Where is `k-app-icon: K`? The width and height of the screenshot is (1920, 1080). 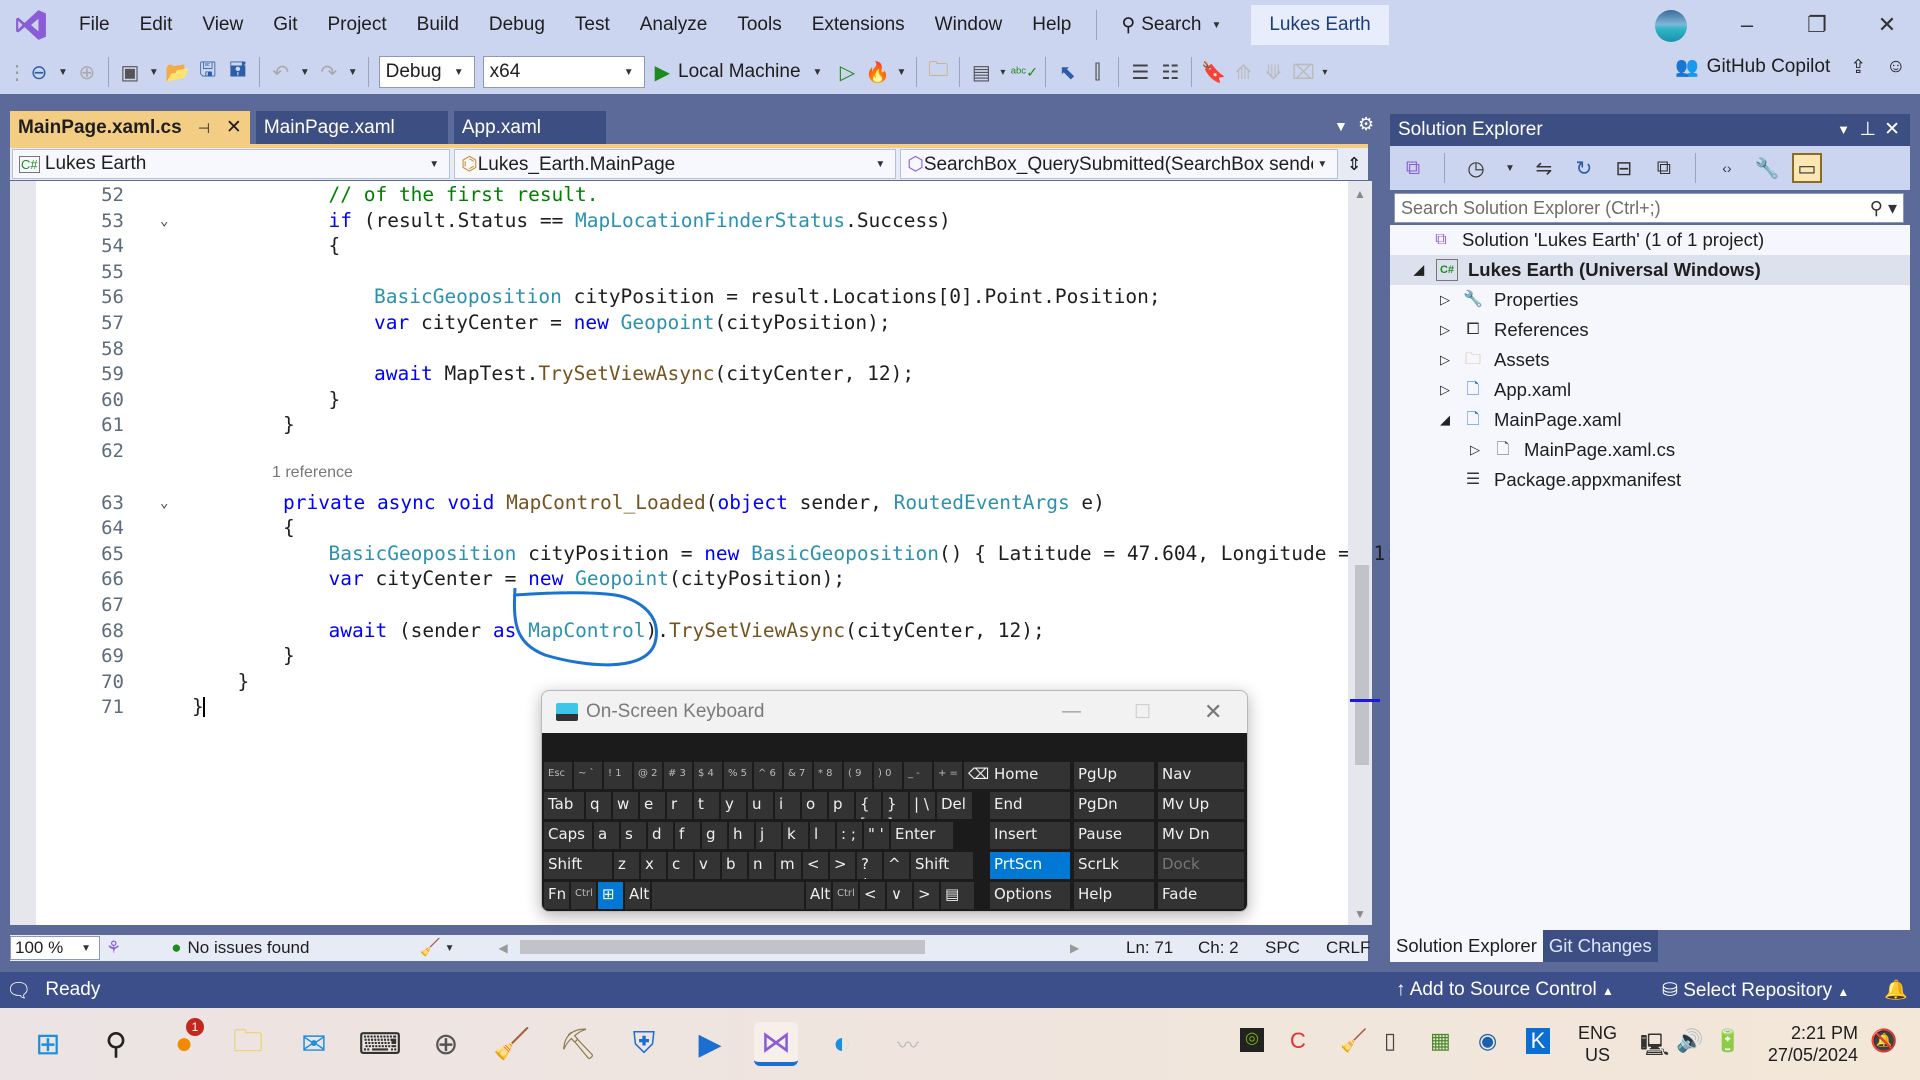
k-app-icon: K is located at coordinates (1538, 1041).